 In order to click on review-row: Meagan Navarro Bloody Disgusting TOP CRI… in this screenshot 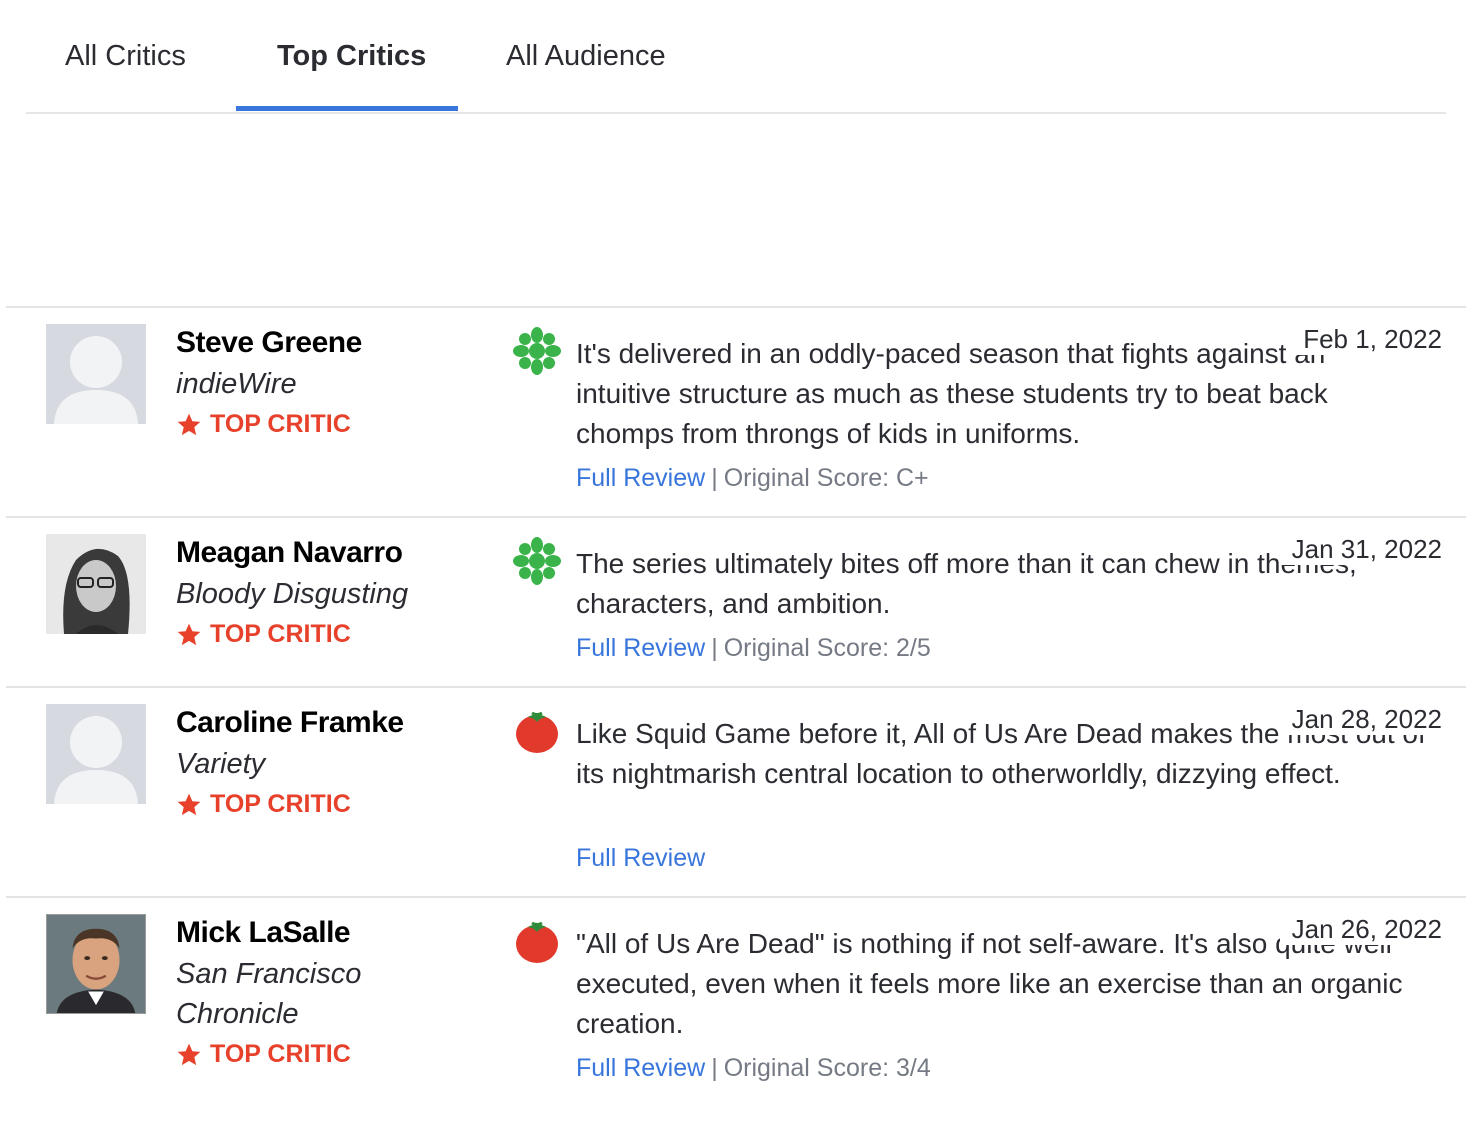, I will do `click(736, 601)`.